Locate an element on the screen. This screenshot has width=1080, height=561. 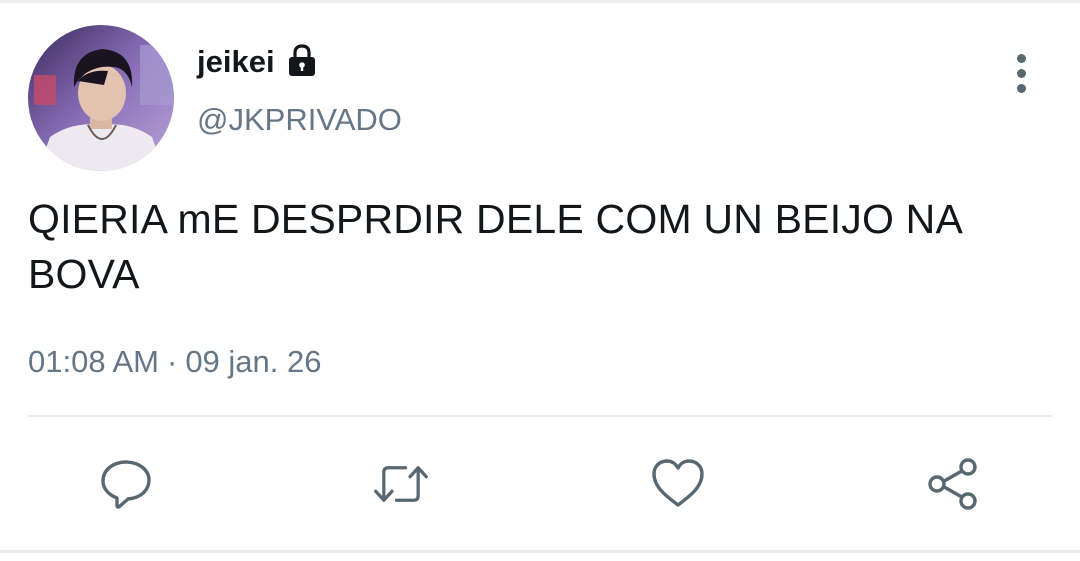
share-icon is located at coordinates (952, 484).